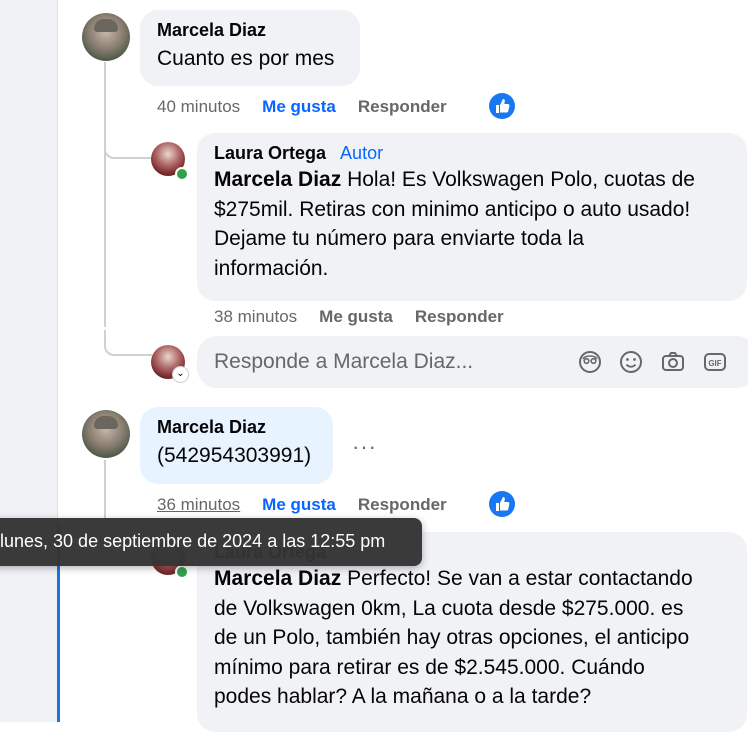 This screenshot has height=732, width=748. Describe the element at coordinates (590, 362) in the screenshot. I see `avatar-sticker-icon` at that location.